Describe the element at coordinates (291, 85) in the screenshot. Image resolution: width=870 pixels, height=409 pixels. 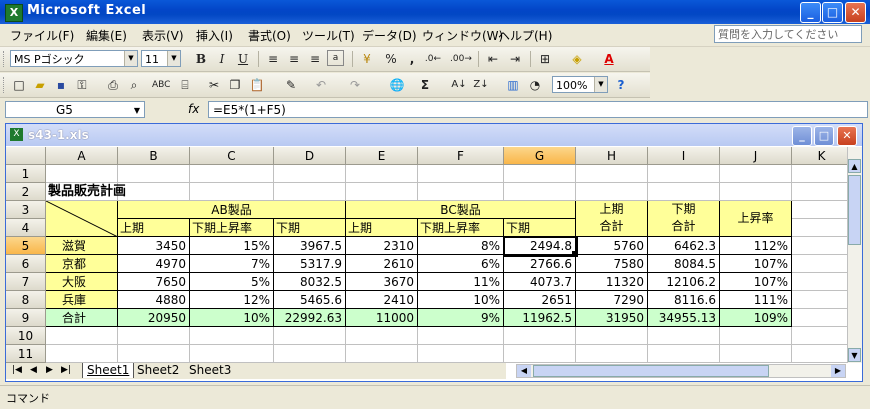
I see `format-painter-icon: ✎` at that location.